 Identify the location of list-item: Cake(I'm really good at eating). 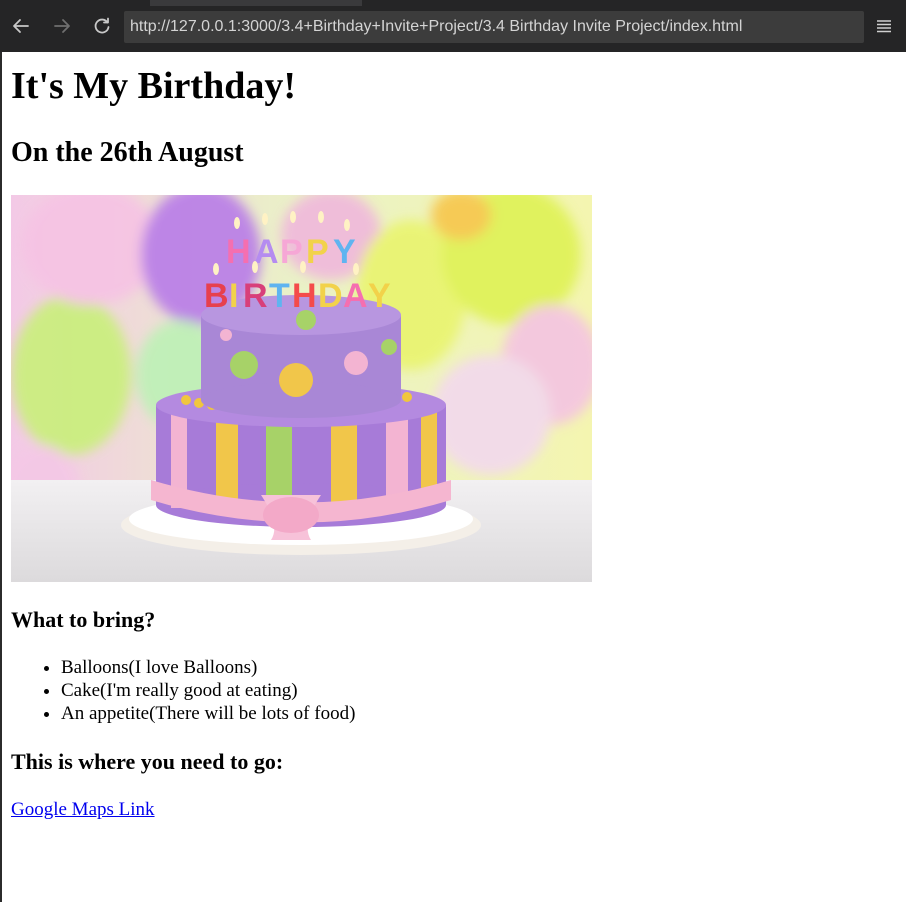
(208, 690).